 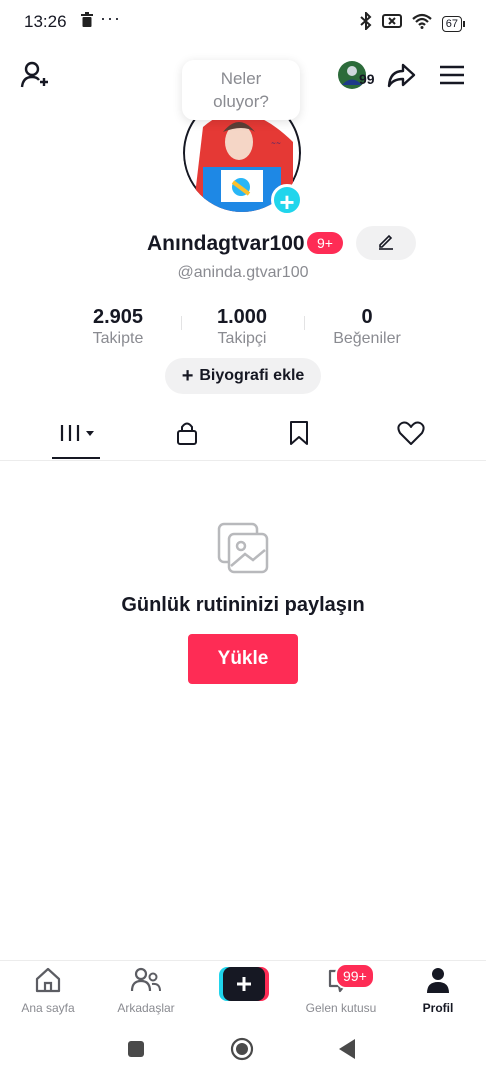 What do you see at coordinates (76, 458) in the screenshot?
I see `active-tab-indicator` at bounding box center [76, 458].